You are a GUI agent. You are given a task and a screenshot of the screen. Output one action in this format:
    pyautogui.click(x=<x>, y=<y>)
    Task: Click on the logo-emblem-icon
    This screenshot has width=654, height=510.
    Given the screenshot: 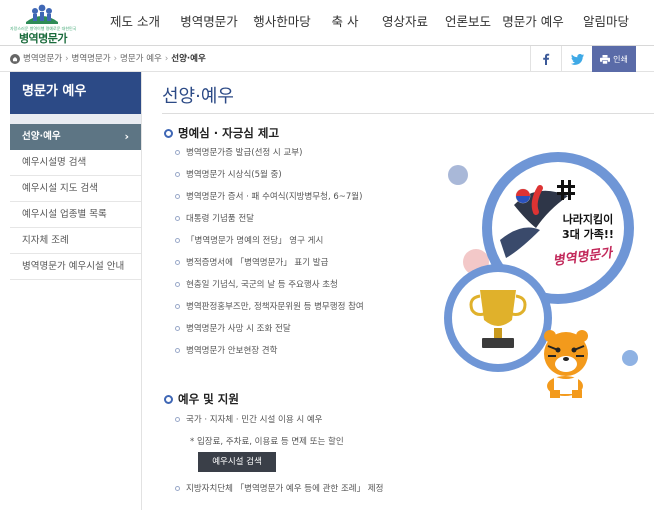 What is the action you would take?
    pyautogui.click(x=42, y=14)
    